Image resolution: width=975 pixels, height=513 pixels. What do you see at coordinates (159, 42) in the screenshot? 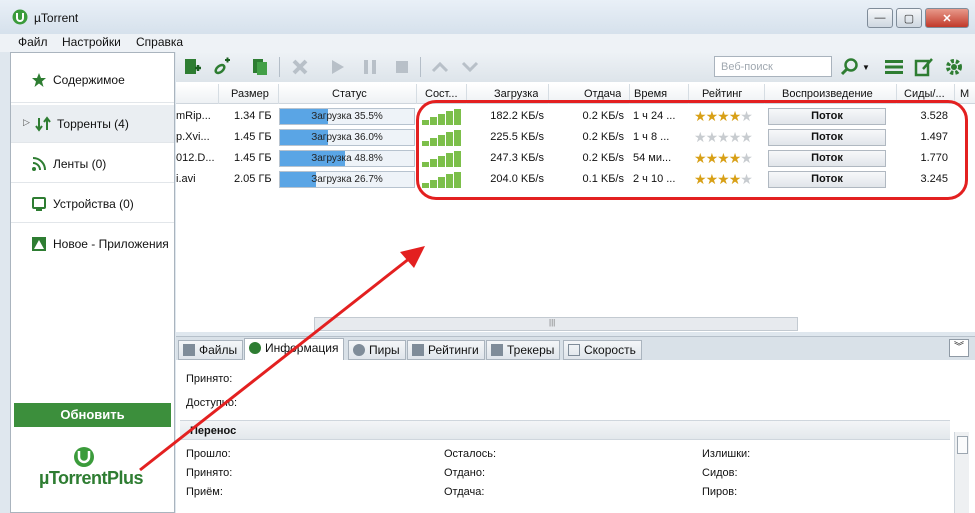
I see `menu-help: Справка` at bounding box center [159, 42].